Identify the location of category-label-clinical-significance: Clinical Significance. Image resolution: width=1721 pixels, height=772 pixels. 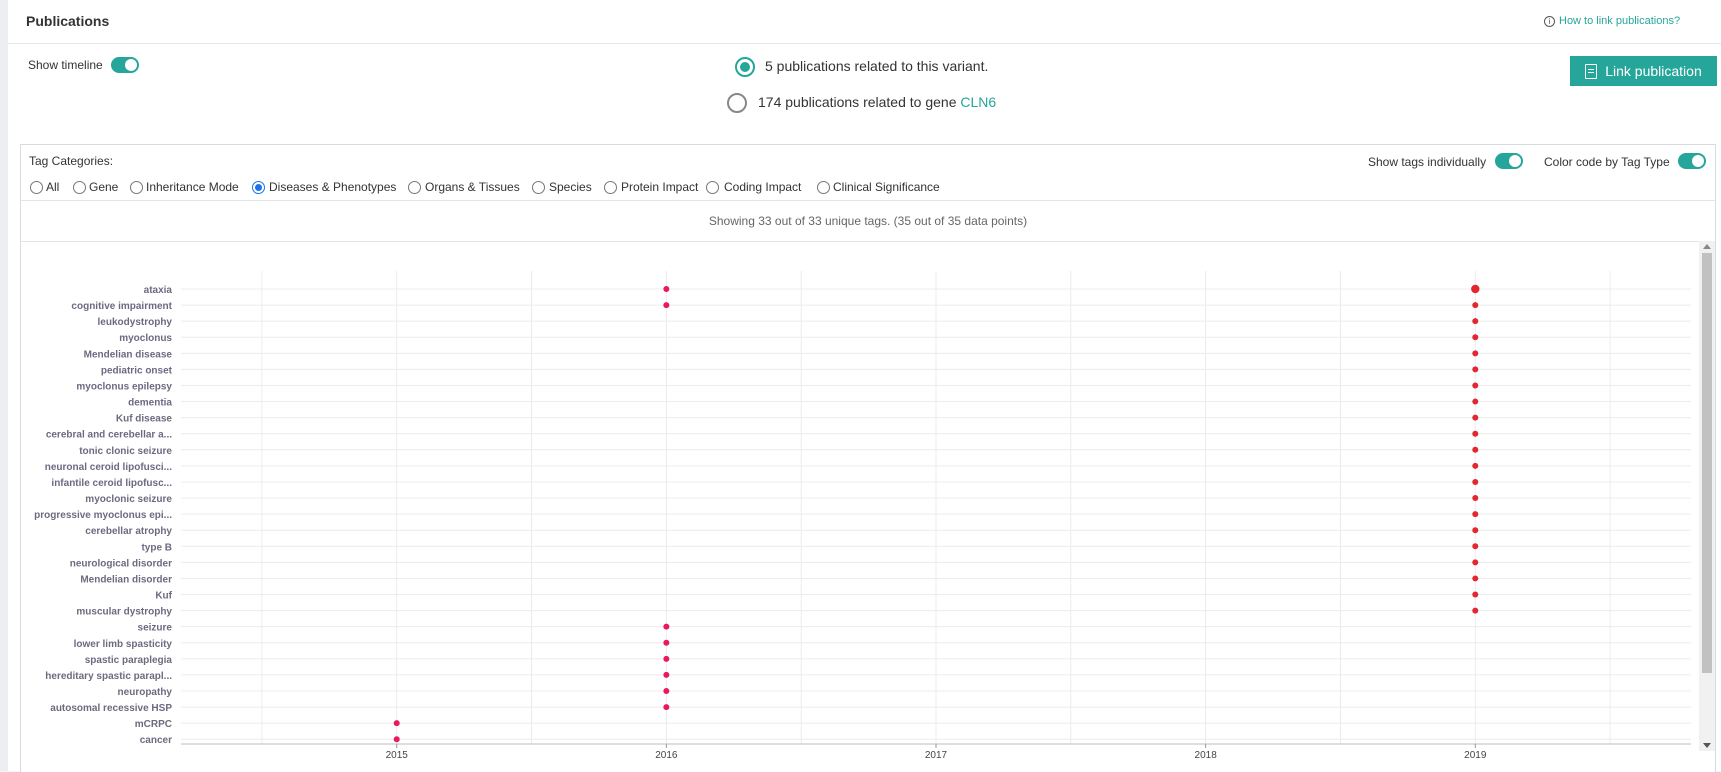
(886, 187).